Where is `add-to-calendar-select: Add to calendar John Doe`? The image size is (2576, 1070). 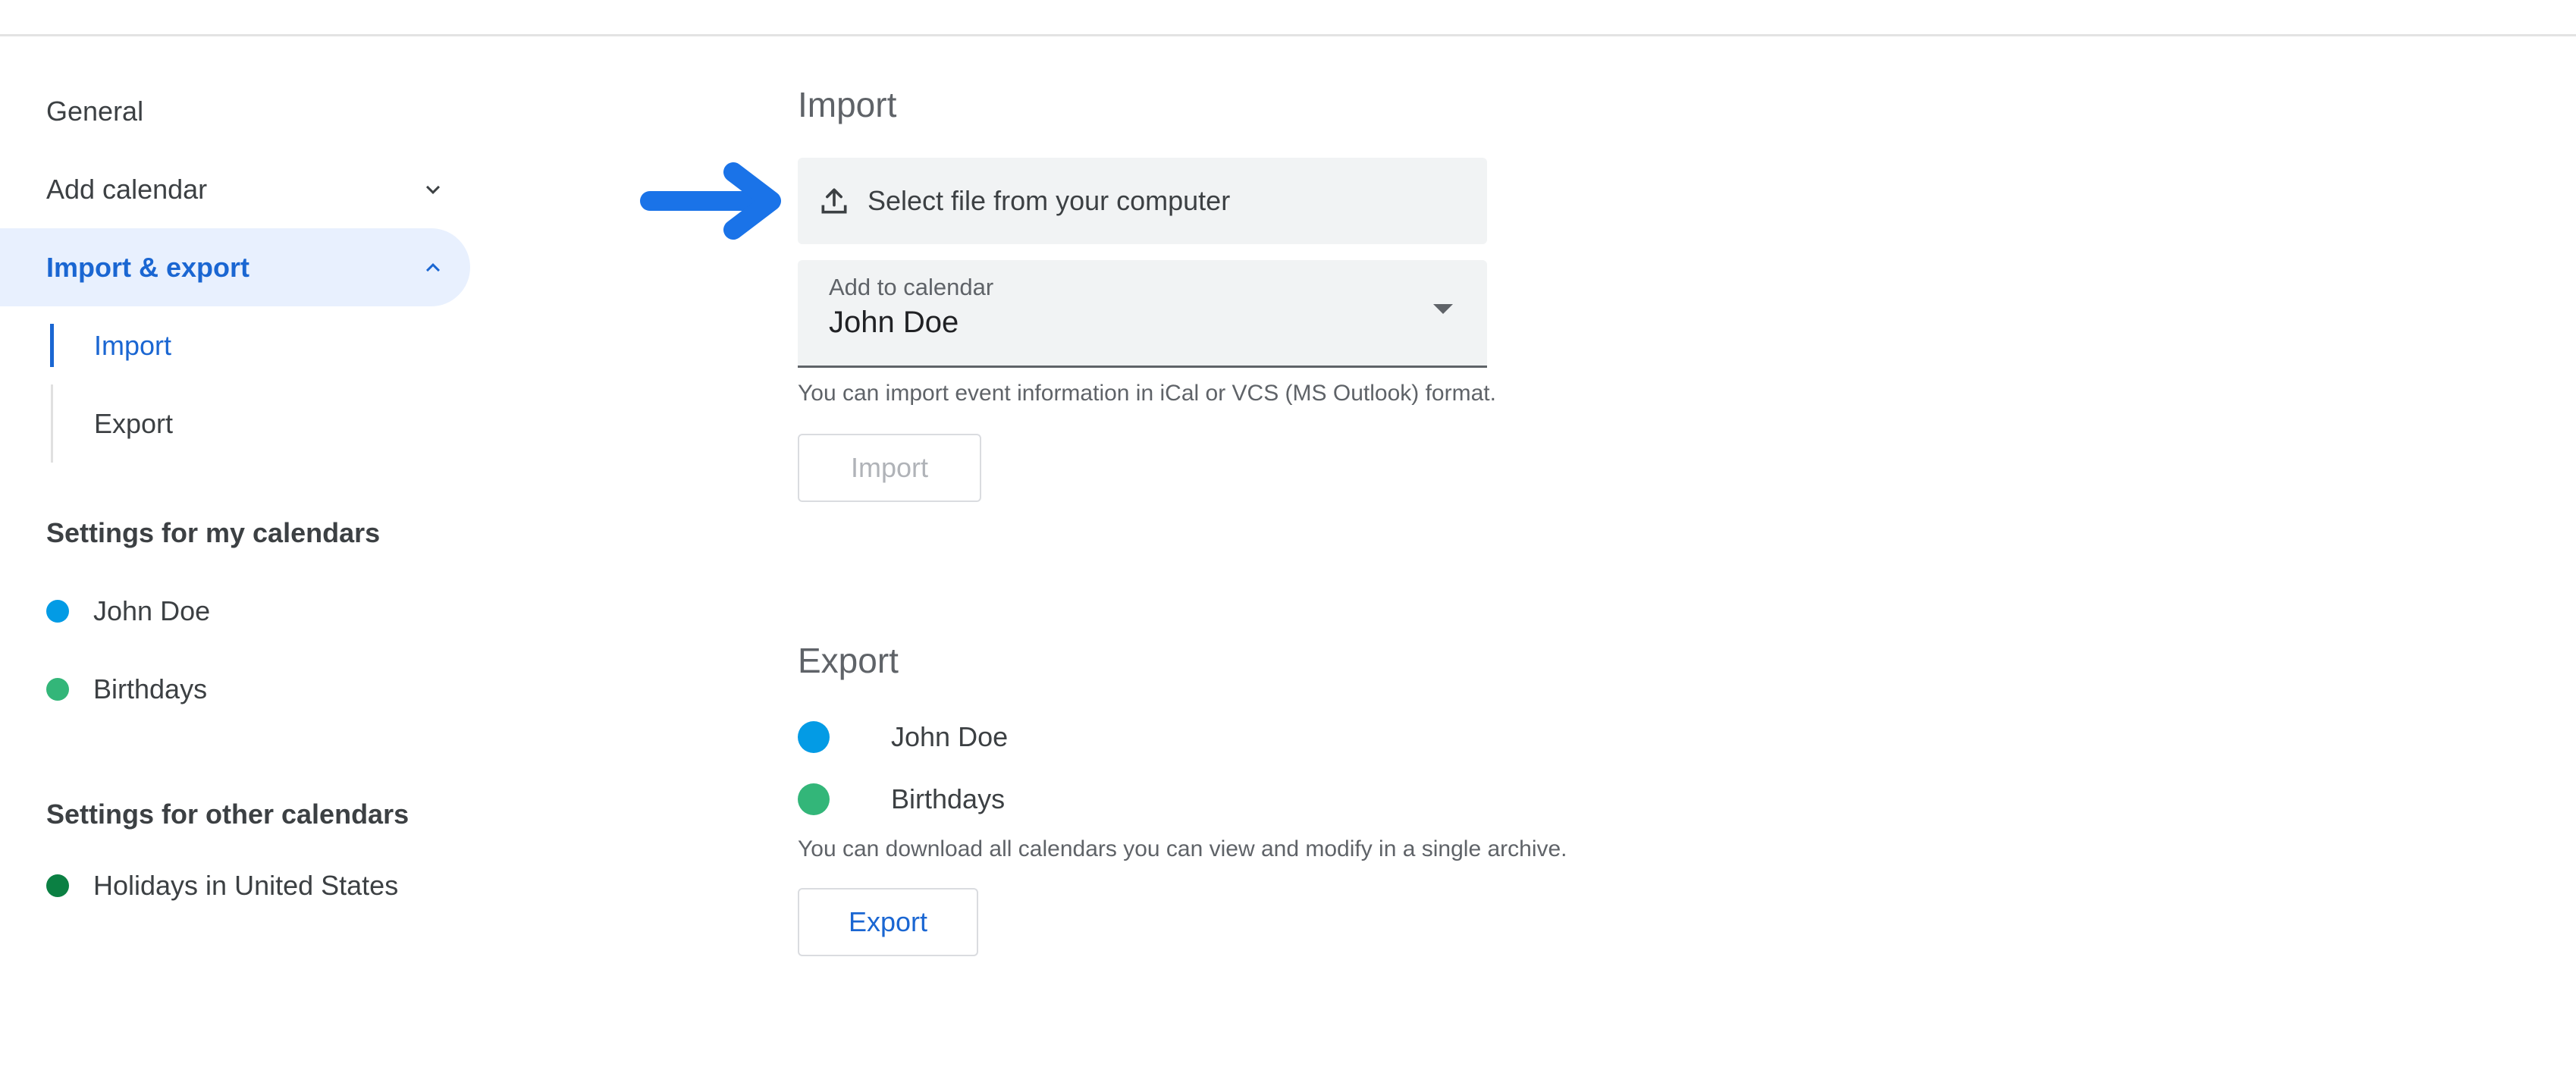
add-to-calendar-select: Add to calendar John Doe is located at coordinates (1142, 314).